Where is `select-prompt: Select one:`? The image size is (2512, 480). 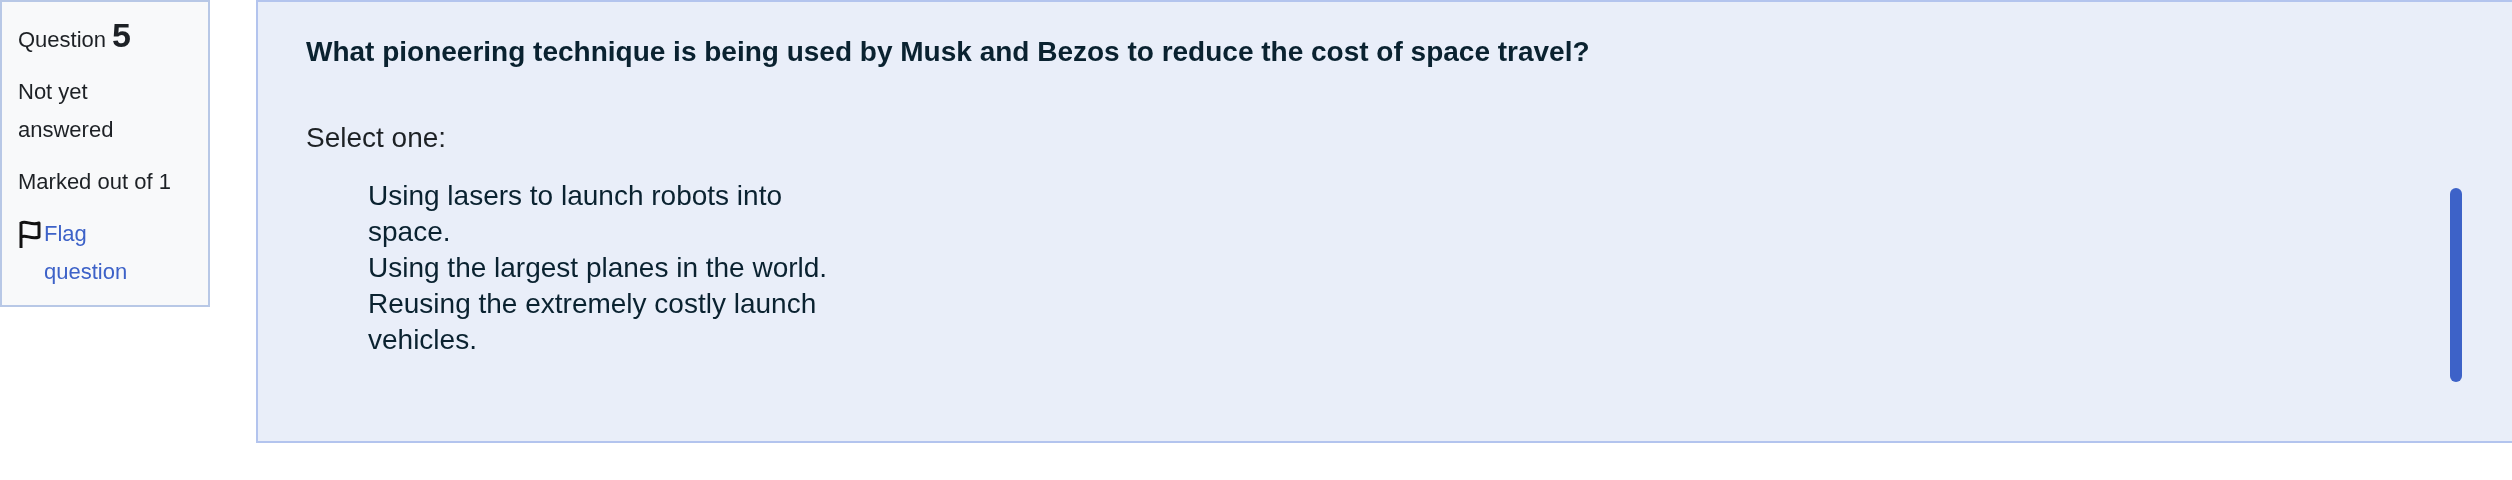
select-prompt: Select one: is located at coordinates (377, 138).